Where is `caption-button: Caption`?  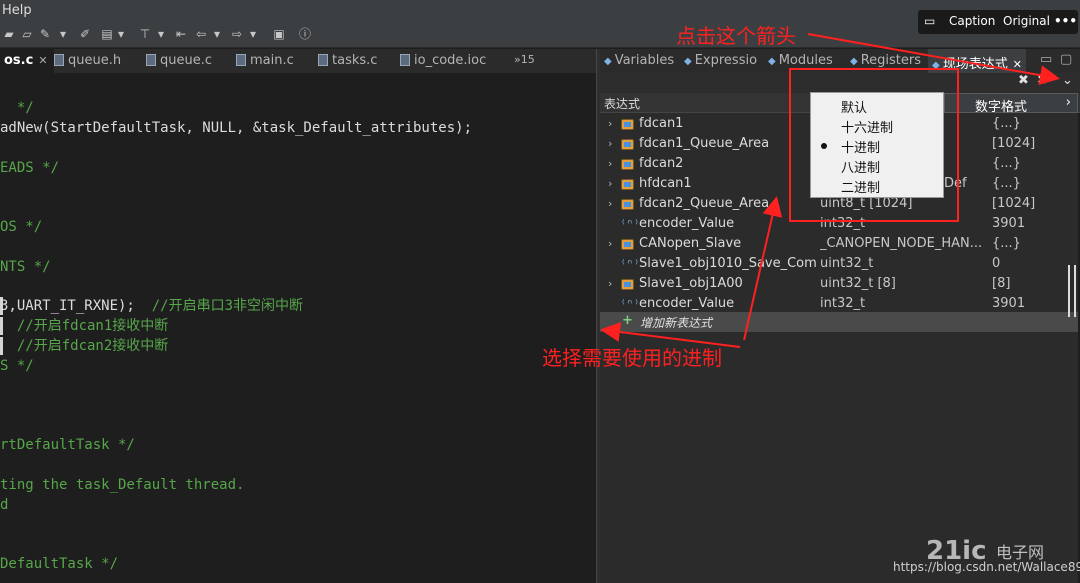
caption-button: Caption is located at coordinates (972, 21).